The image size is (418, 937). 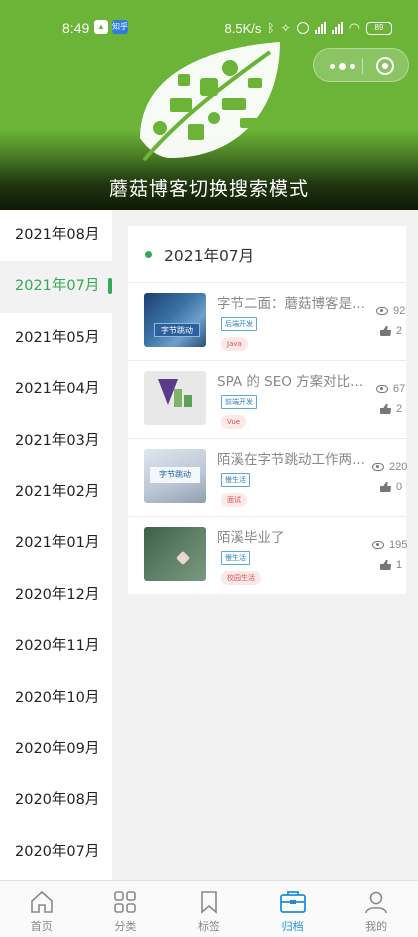 I want to click on sidebar-month-item: 2020年12月, so click(x=56, y=595).